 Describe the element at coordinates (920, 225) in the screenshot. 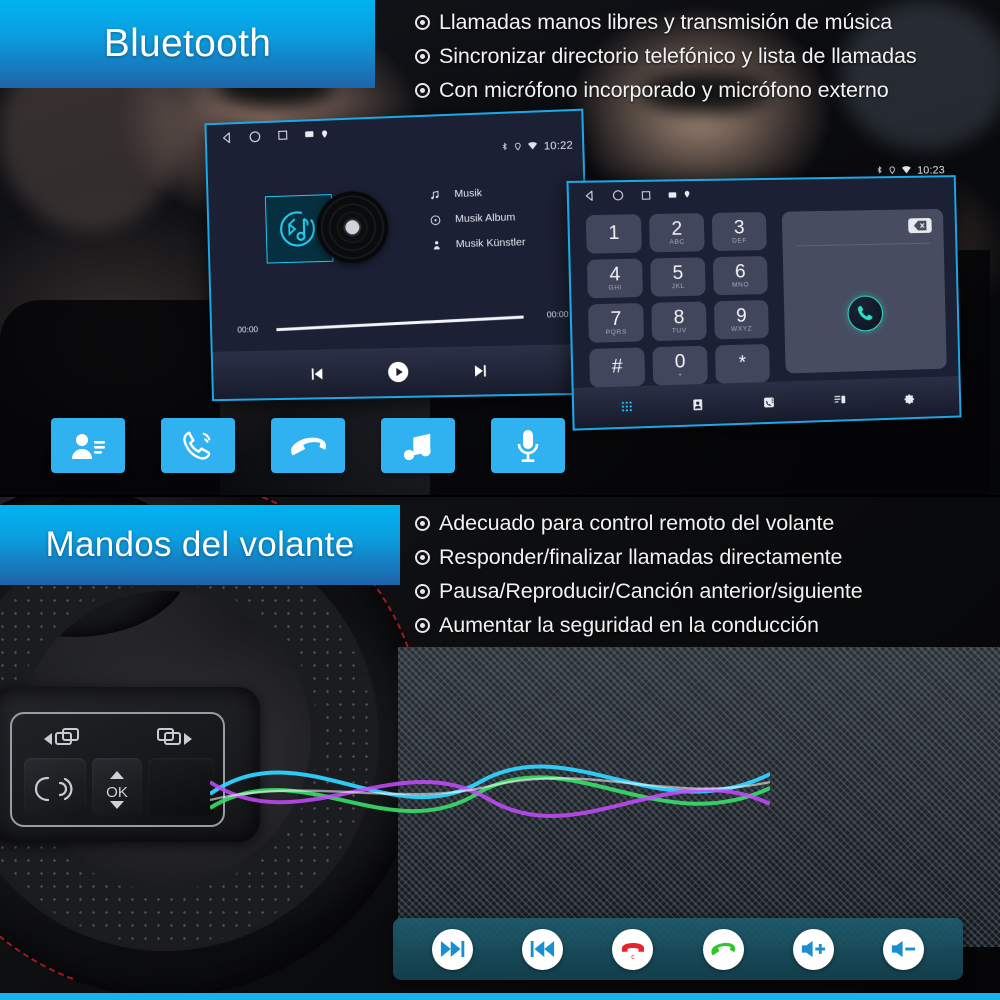

I see `backspace-icon` at that location.